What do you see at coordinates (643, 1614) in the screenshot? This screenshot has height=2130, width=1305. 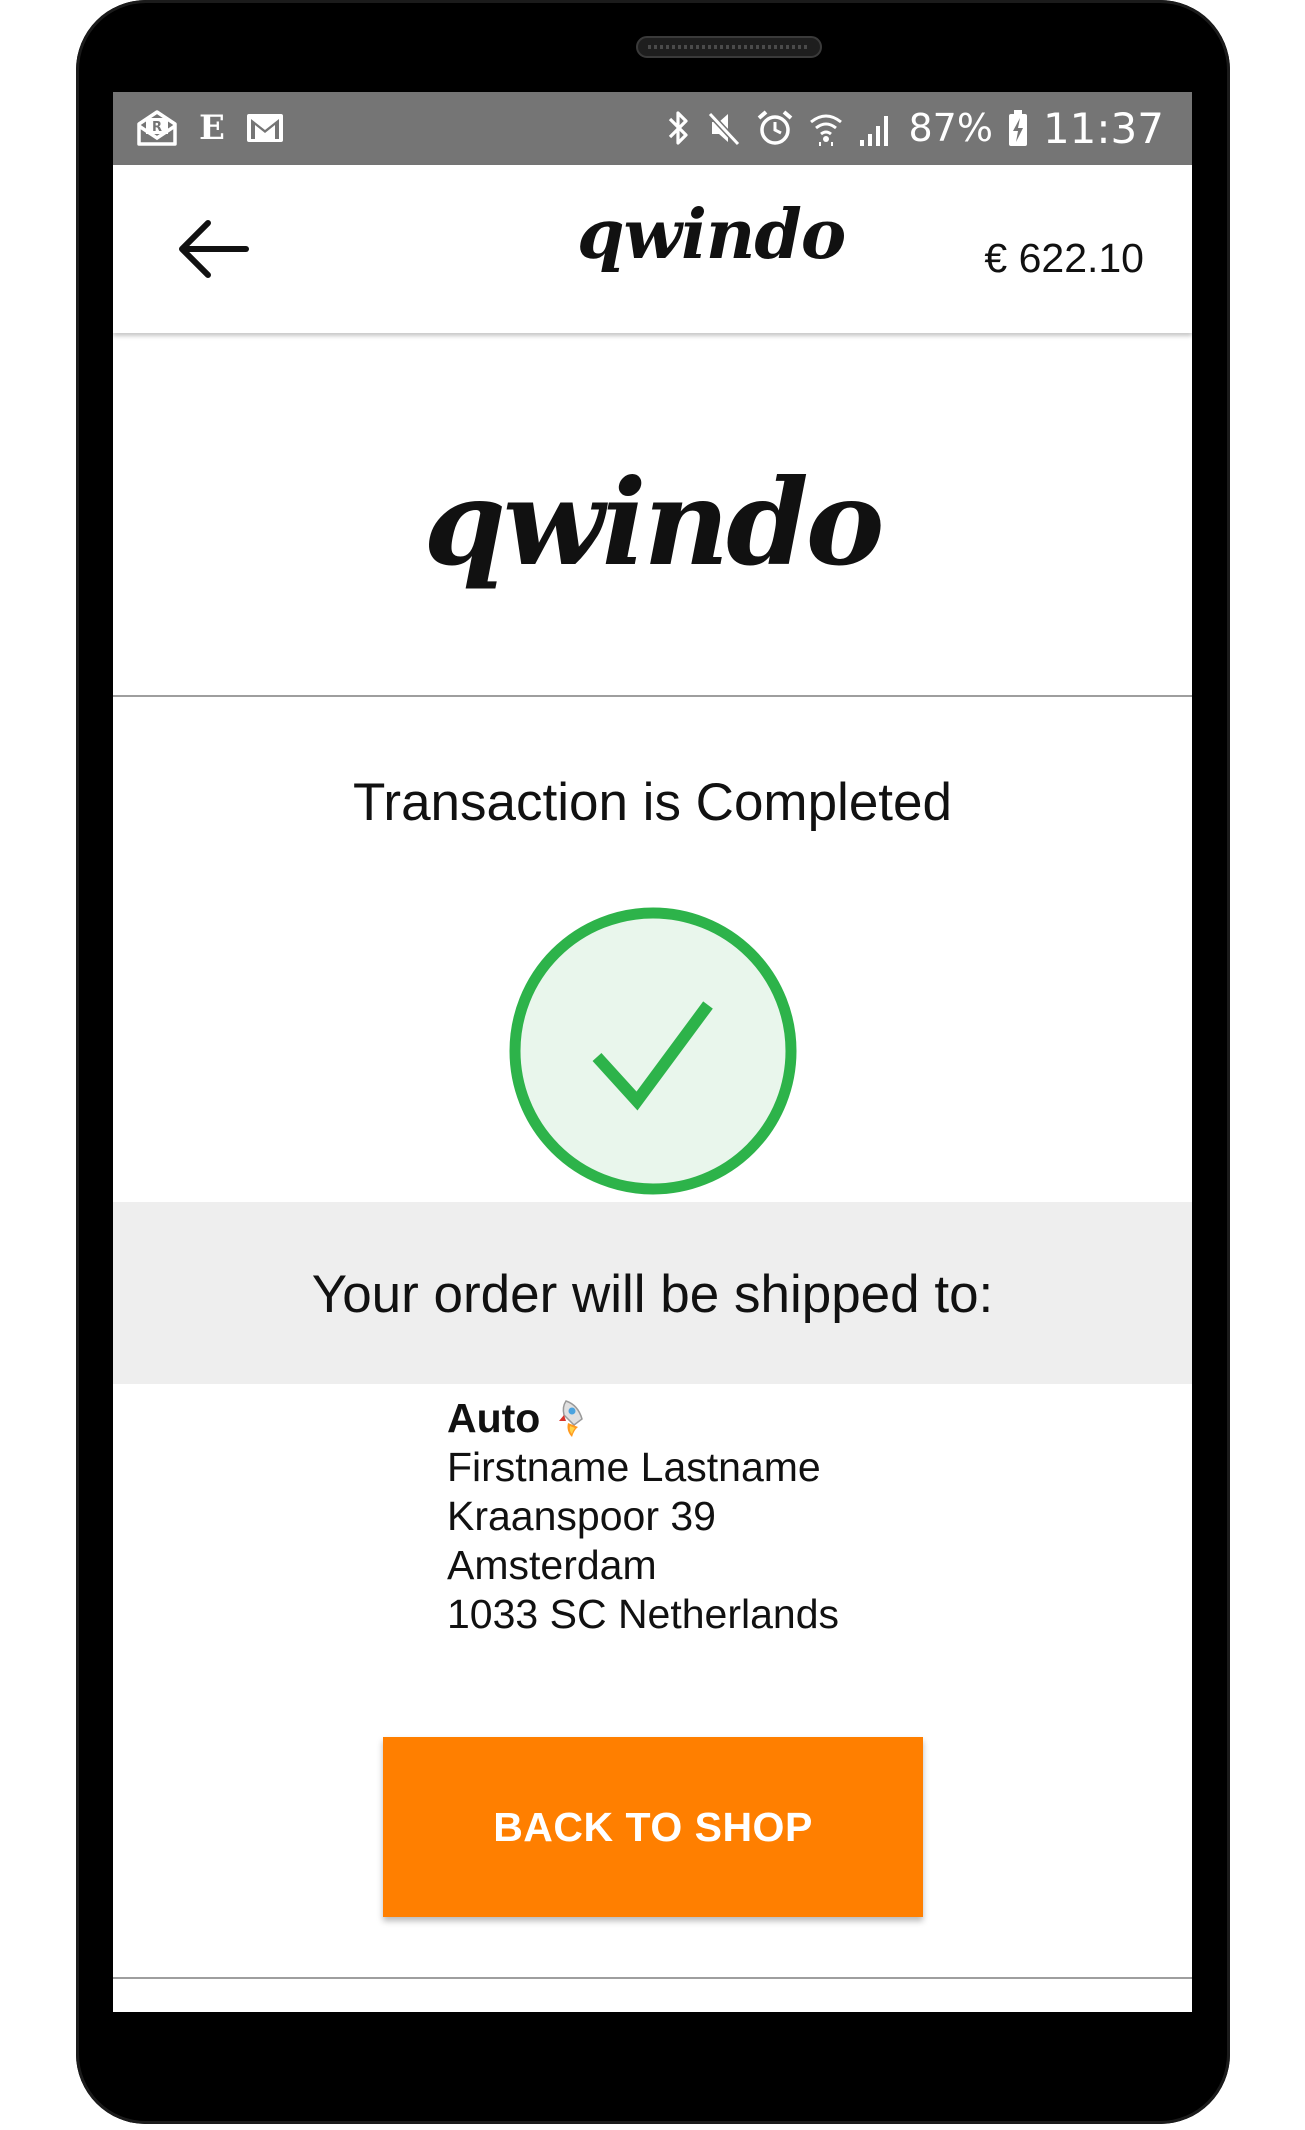 I see `postal-country: 1033 SC Netherlands` at bounding box center [643, 1614].